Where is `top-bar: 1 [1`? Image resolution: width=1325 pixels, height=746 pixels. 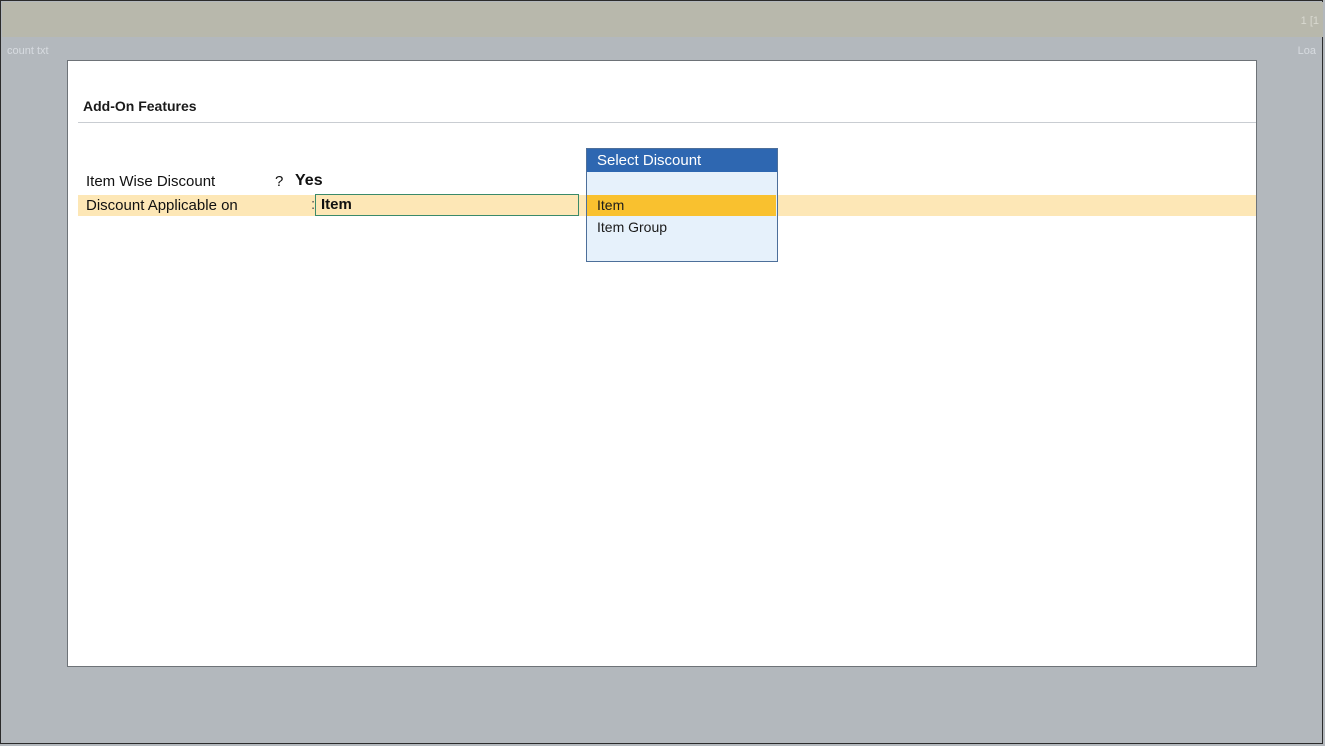
top-bar: 1 [1 is located at coordinates (662, 19).